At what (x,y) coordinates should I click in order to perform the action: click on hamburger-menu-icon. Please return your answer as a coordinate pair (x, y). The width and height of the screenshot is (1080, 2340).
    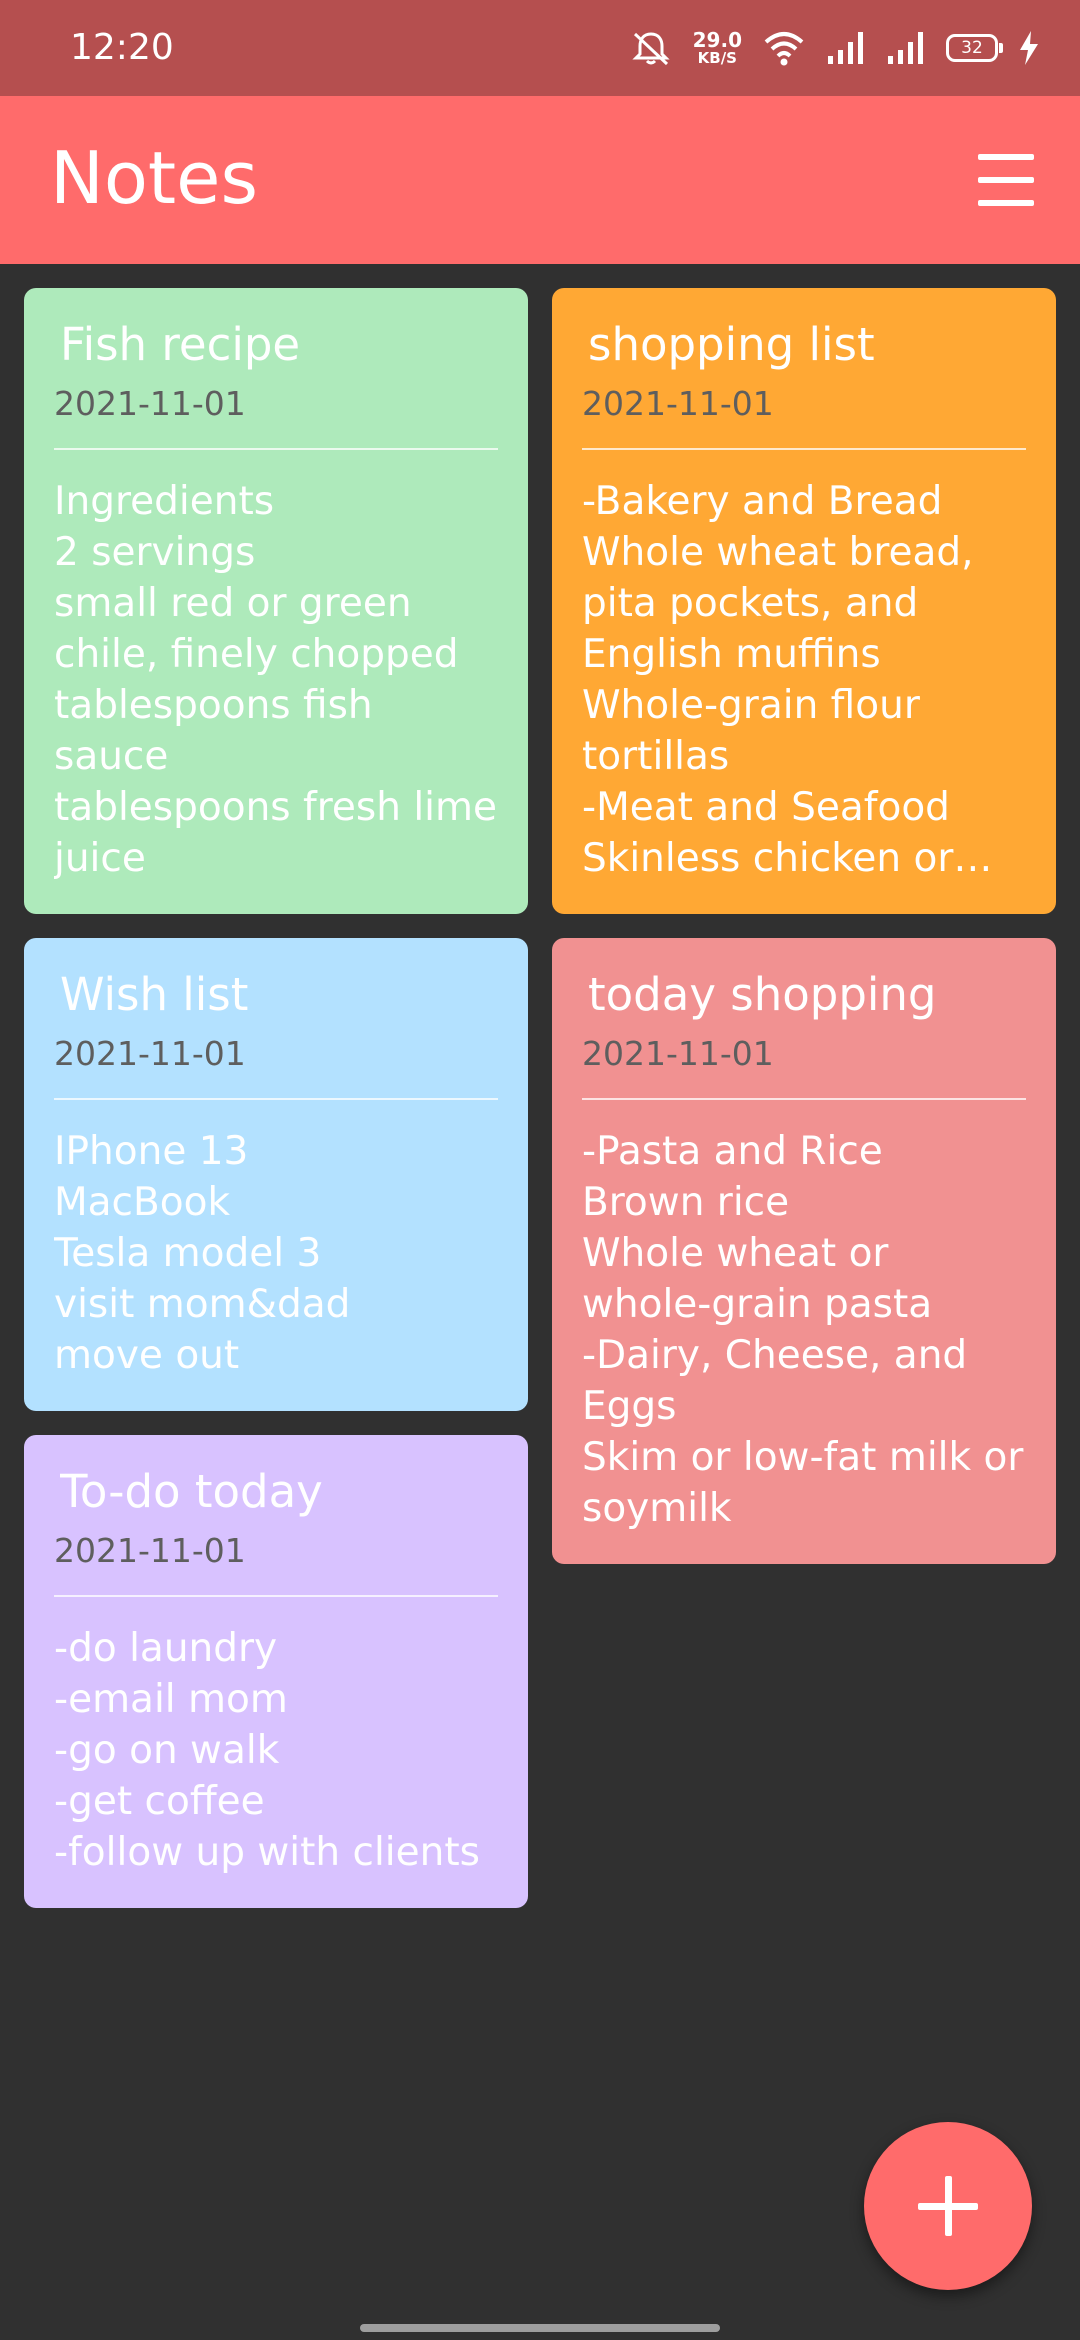
    Looking at the image, I should click on (1009, 180).